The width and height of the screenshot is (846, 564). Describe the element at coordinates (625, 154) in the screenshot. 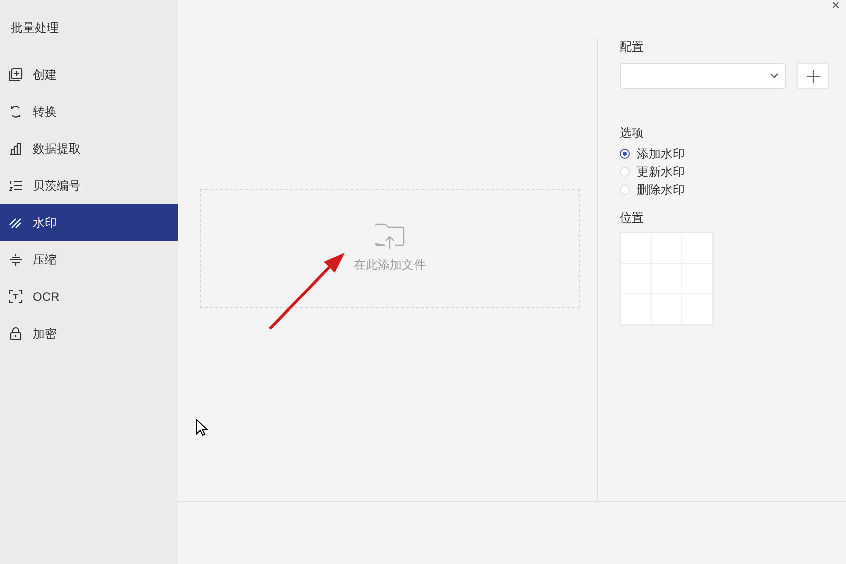

I see `radio-button` at that location.